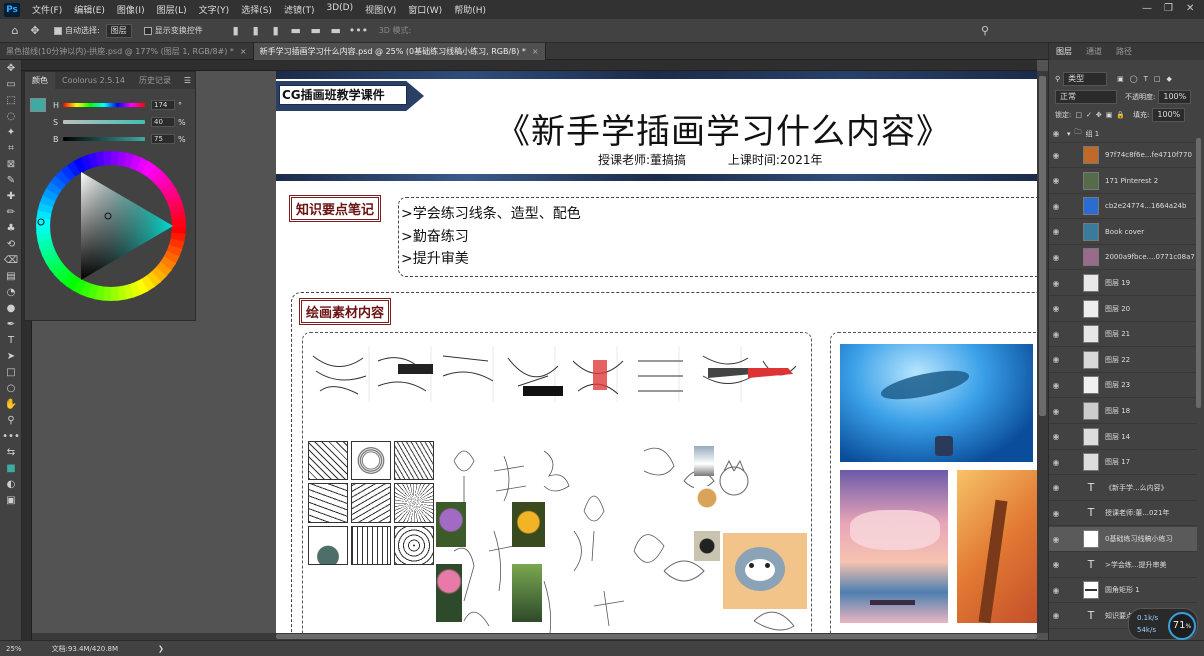  Describe the element at coordinates (214, 9) in the screenshot. I see `menu-item: 文字(Y)` at that location.